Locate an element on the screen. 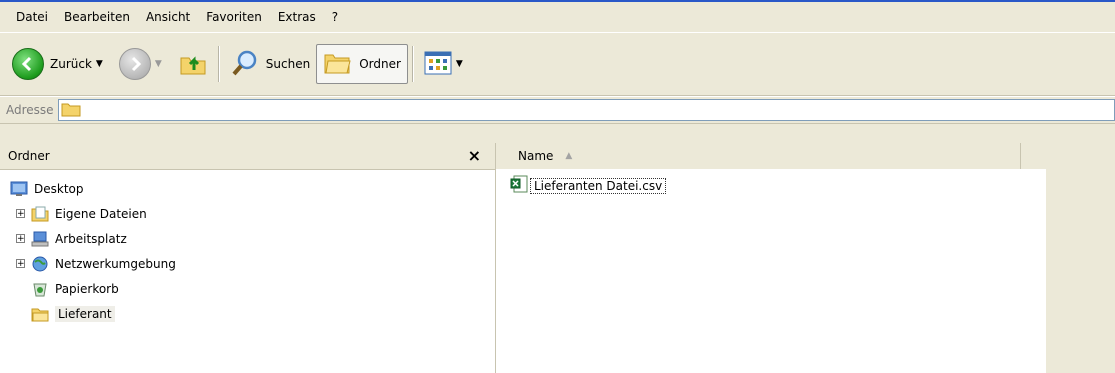 This screenshot has width=1115, height=373. address-input is located at coordinates (586, 110).